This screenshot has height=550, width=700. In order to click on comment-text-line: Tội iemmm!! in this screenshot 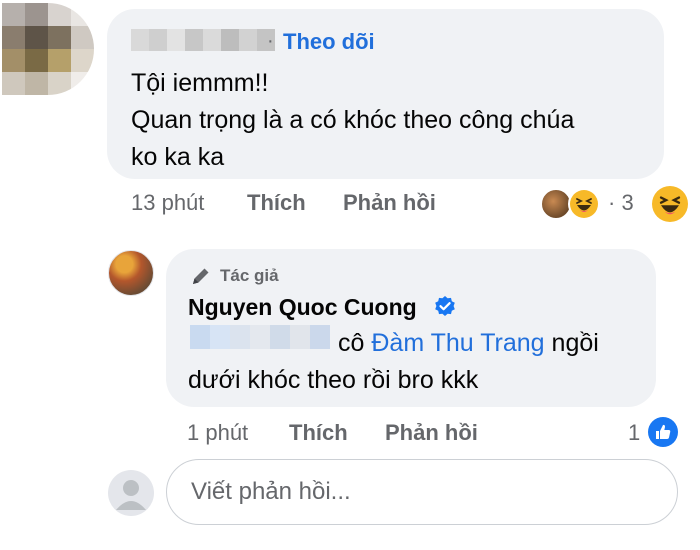, I will do `click(200, 83)`.